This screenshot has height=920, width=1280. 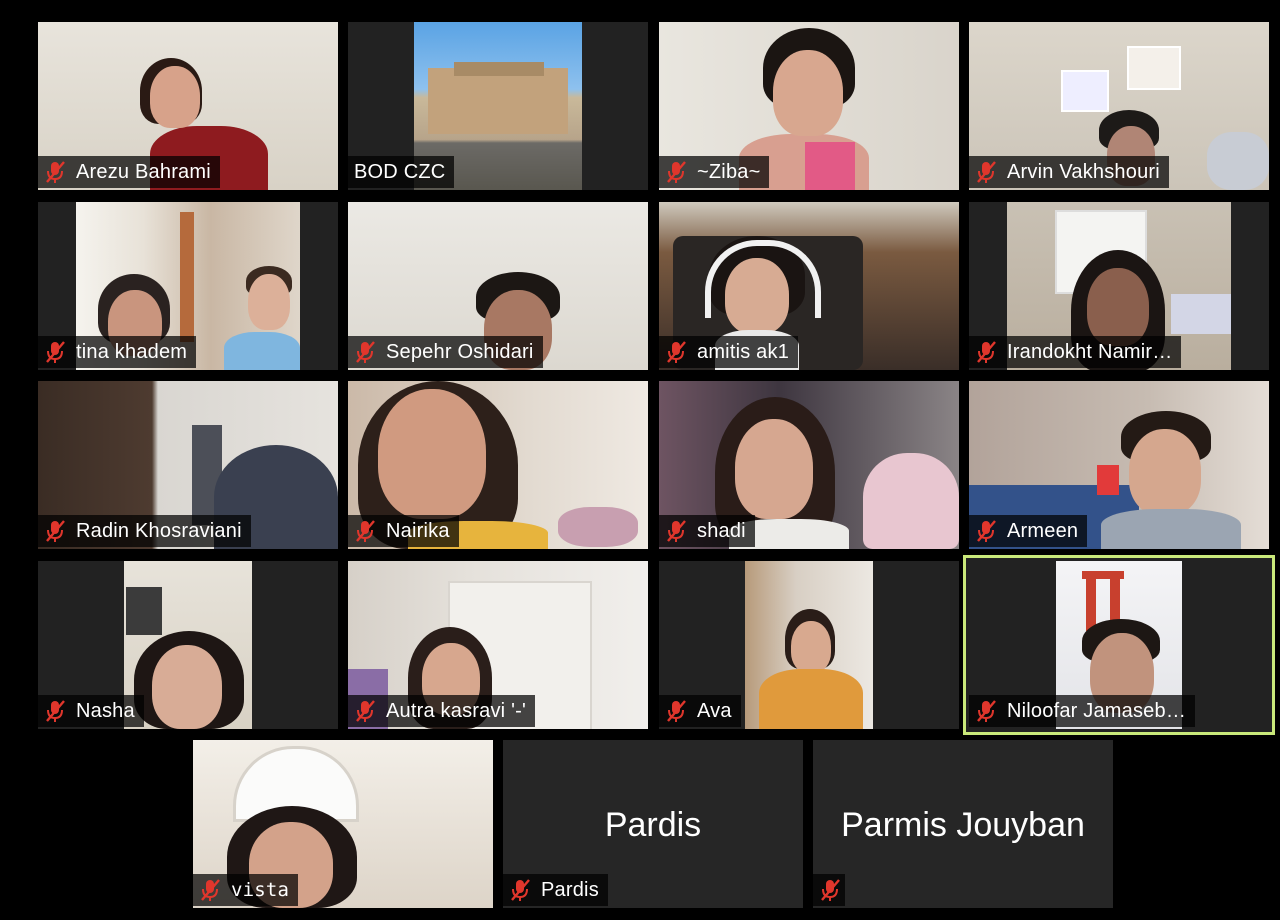 I want to click on video-tile: Autra kasravi '-', so click(x=498, y=645).